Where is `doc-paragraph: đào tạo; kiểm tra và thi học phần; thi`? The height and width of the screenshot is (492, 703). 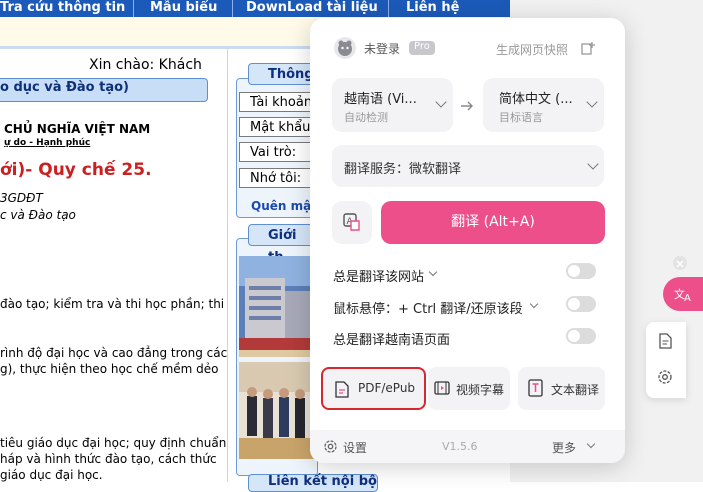 doc-paragraph: đào tạo; kiểm tra và thi học phần; thi is located at coordinates (112, 304).